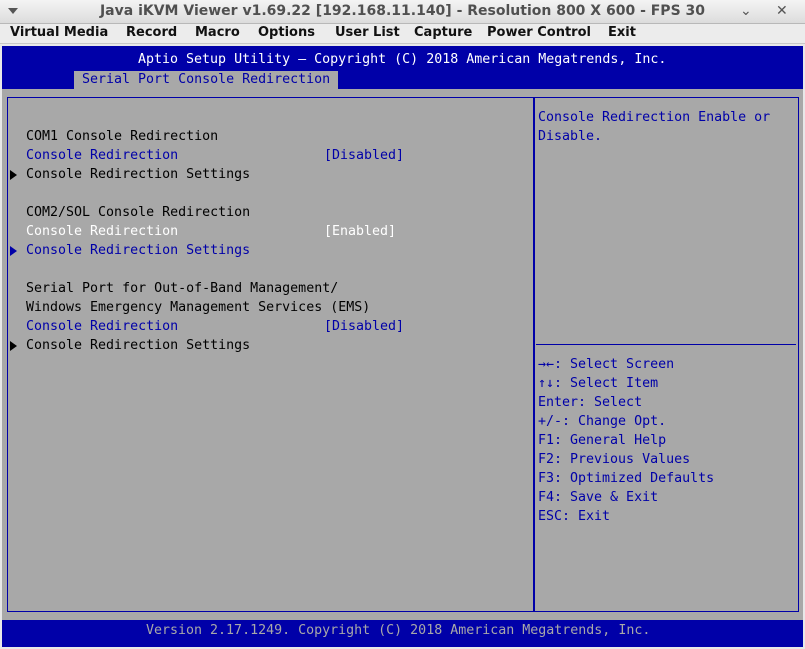 The height and width of the screenshot is (649, 805). I want to click on help-text-line2: Disable., so click(570, 136).